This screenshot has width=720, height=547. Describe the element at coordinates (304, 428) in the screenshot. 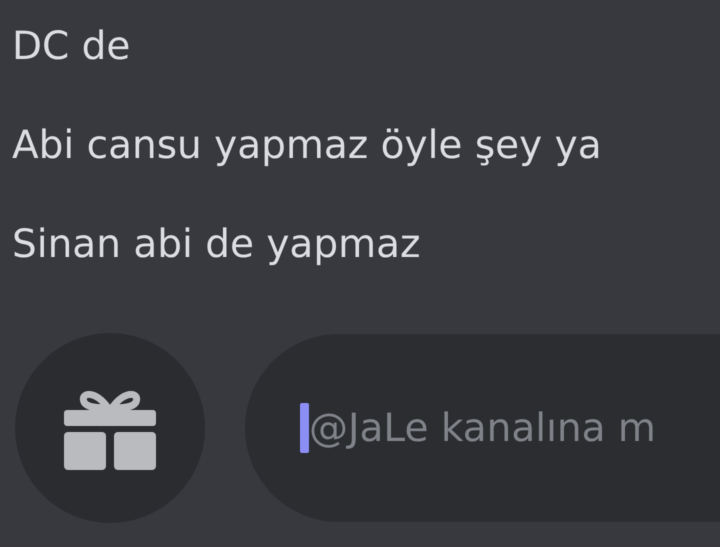

I see `text-cursor` at that location.